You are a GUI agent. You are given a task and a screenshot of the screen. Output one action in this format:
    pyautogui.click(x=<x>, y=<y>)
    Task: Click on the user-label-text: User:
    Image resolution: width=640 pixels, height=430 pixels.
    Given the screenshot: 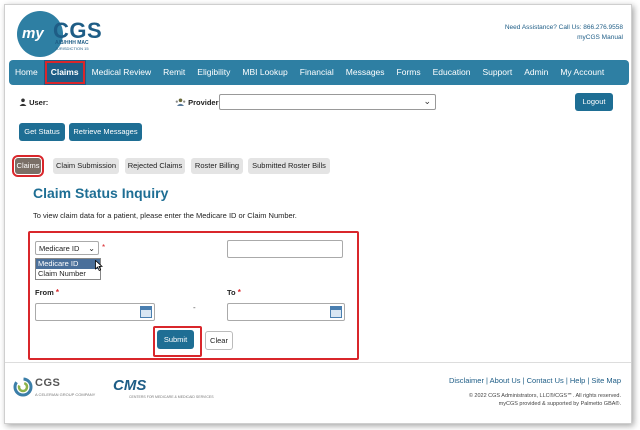 What is the action you would take?
    pyautogui.click(x=39, y=102)
    